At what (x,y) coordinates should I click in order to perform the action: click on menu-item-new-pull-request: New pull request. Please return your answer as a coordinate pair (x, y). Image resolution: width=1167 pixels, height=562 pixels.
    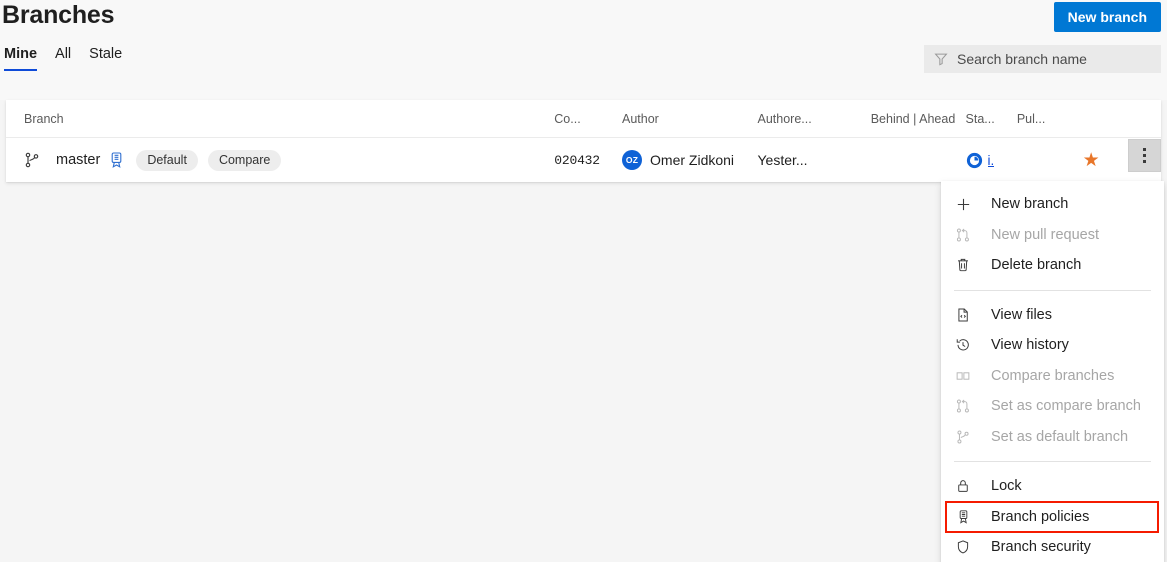
    Looking at the image, I should click on (1052, 235).